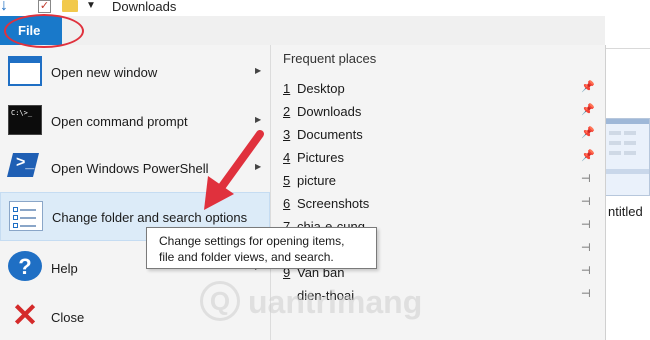 The width and height of the screenshot is (650, 340). What do you see at coordinates (330, 58) in the screenshot?
I see `frequent-places-header: Frequent places` at bounding box center [330, 58].